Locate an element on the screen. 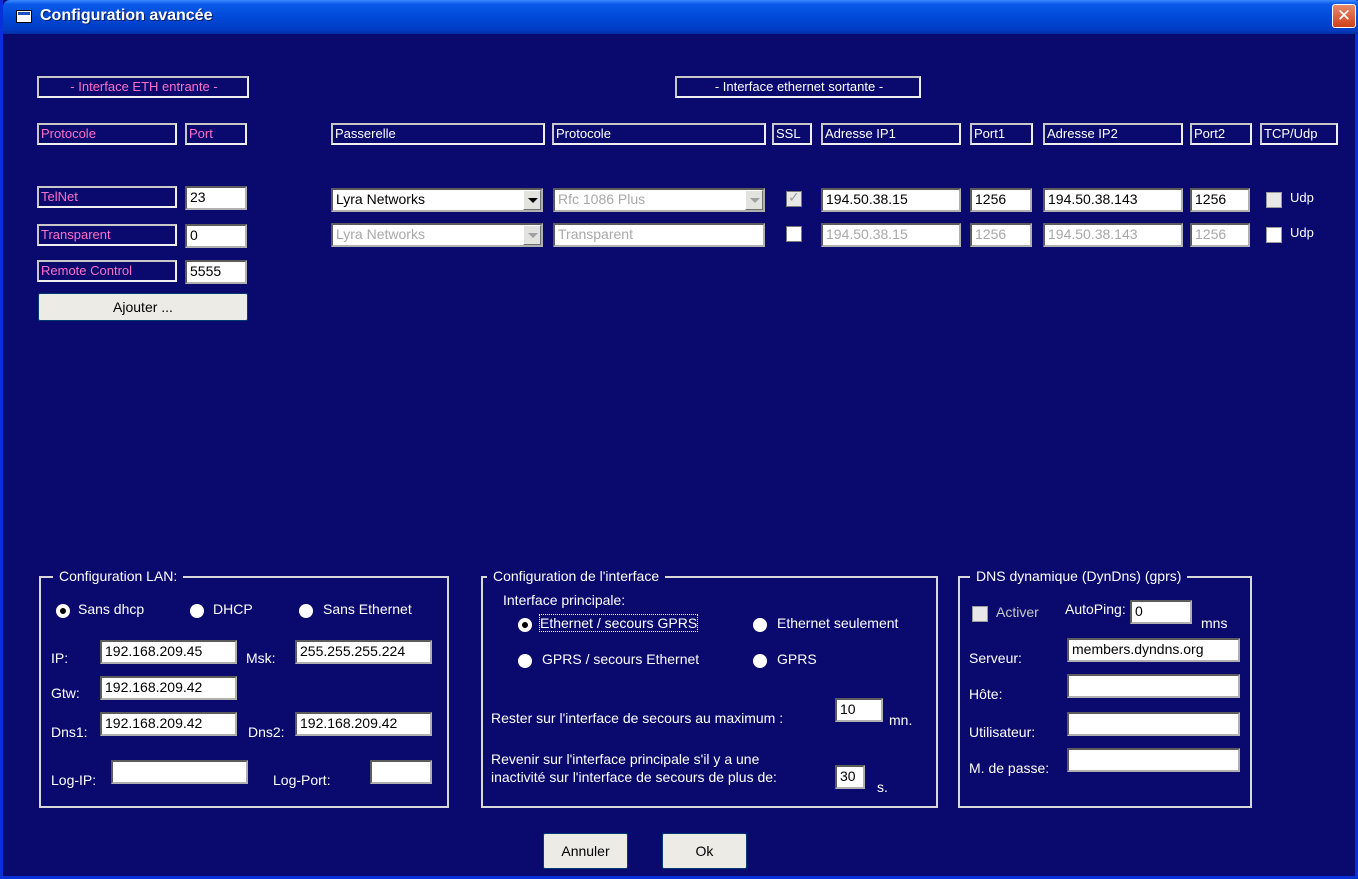 Image resolution: width=1358 pixels, height=879 pixels. outgoing-group-label: - Interface ethernet sortante - is located at coordinates (798, 87).